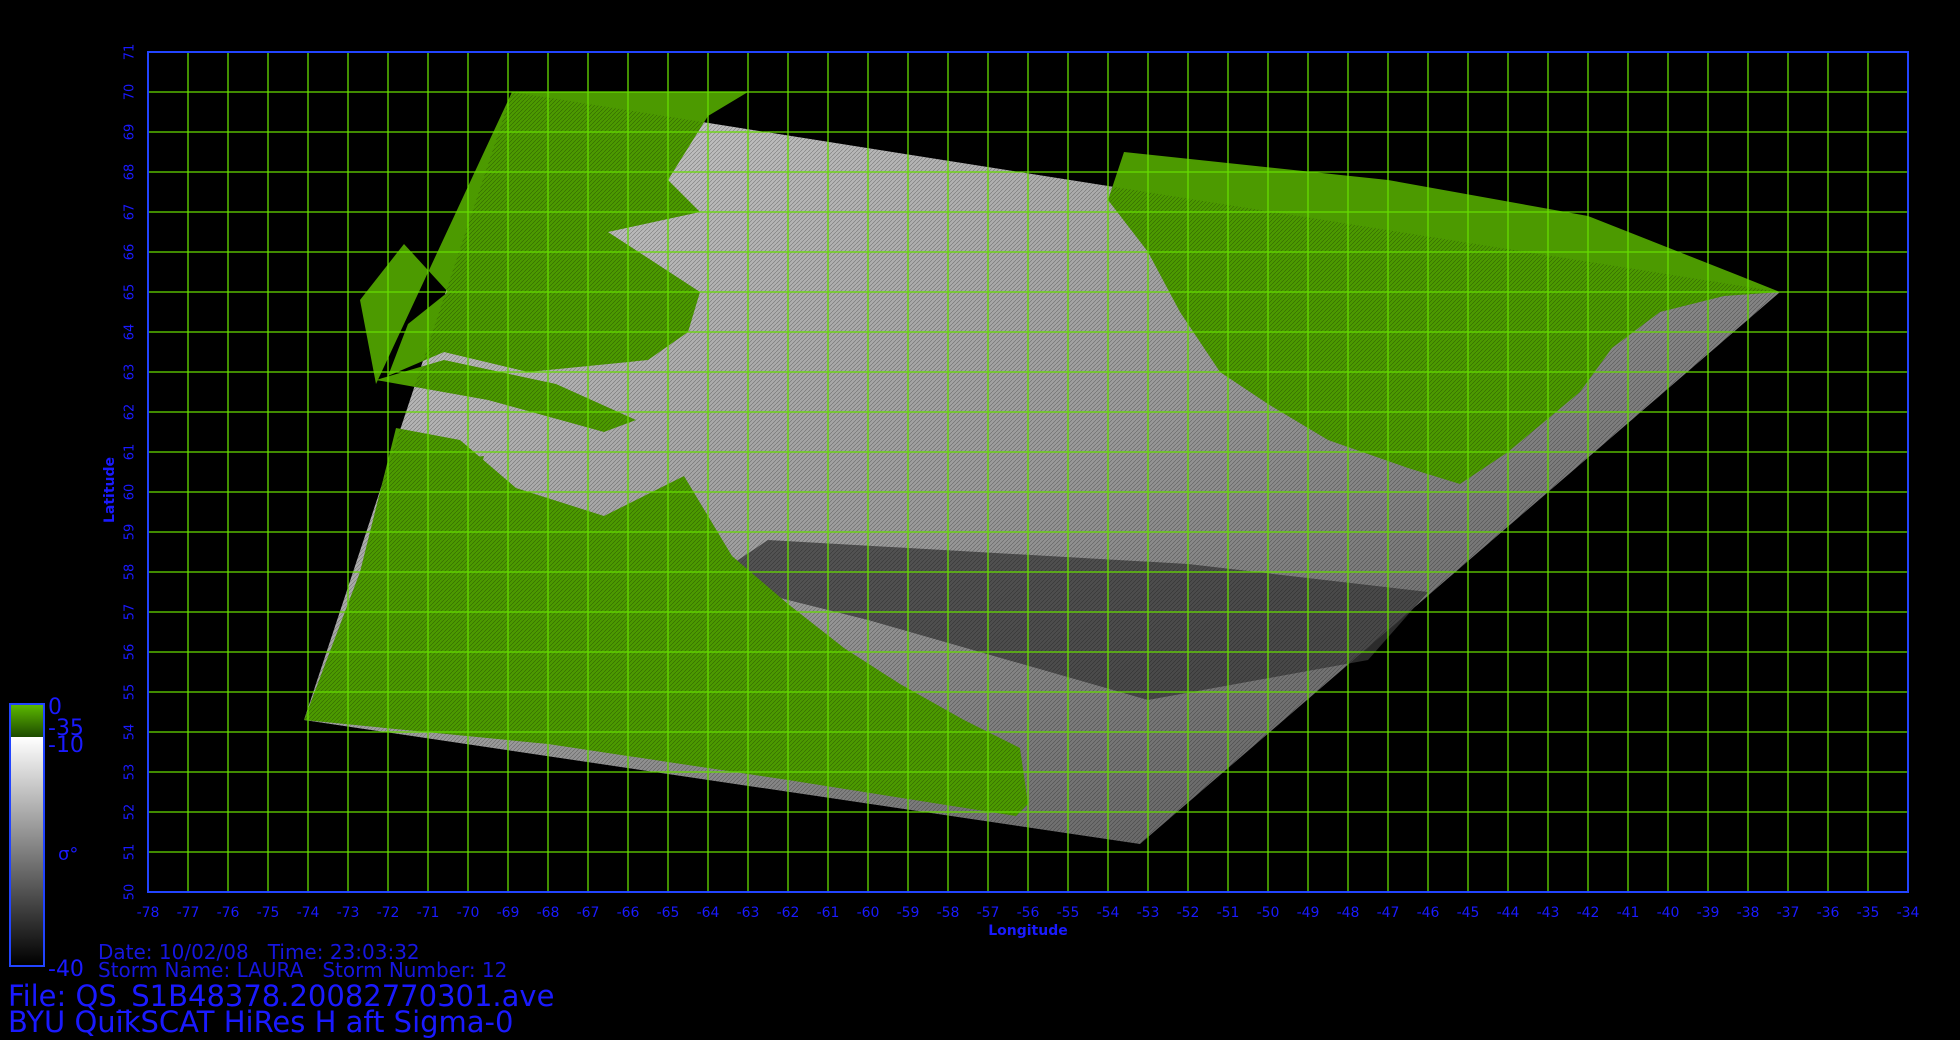 The image size is (1960, 1040). I want to click on longitude-tick-label: -60, so click(868, 913).